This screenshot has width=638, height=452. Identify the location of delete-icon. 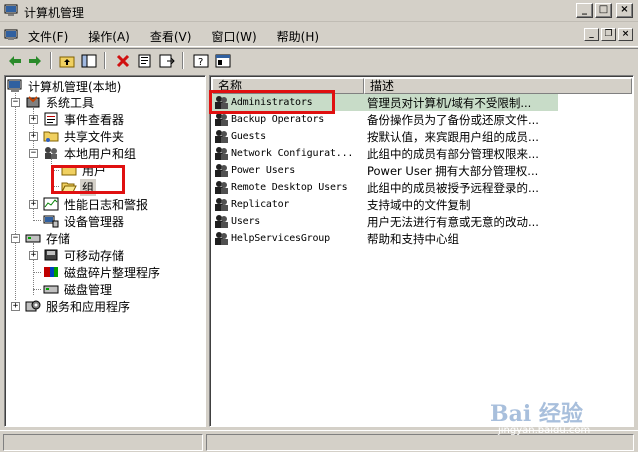
(123, 60).